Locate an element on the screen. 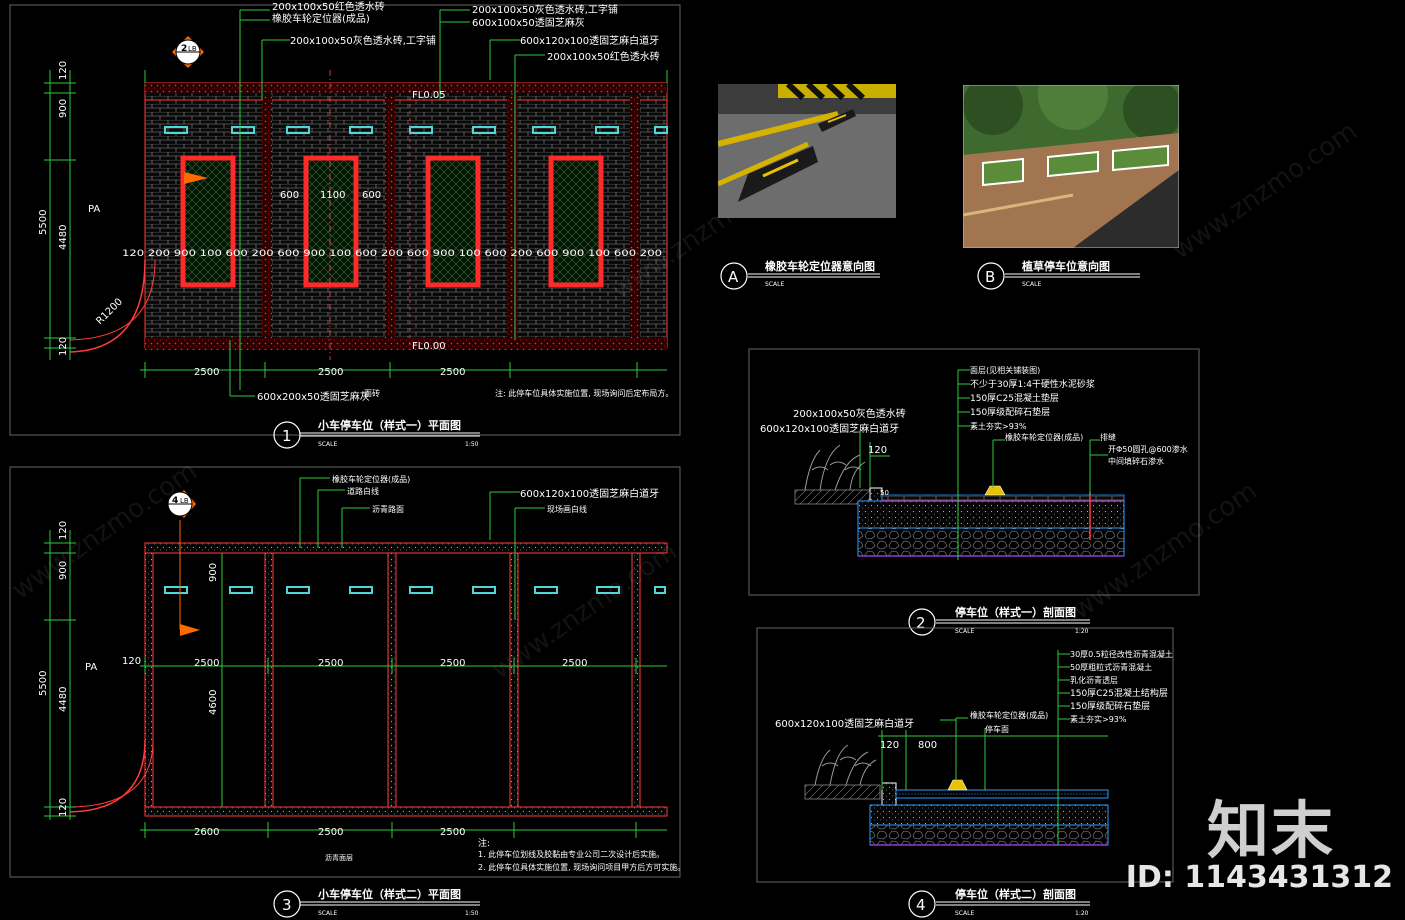  photo-b-caption: B 植草停车位意向图 SCALE is located at coordinates (1058, 274).